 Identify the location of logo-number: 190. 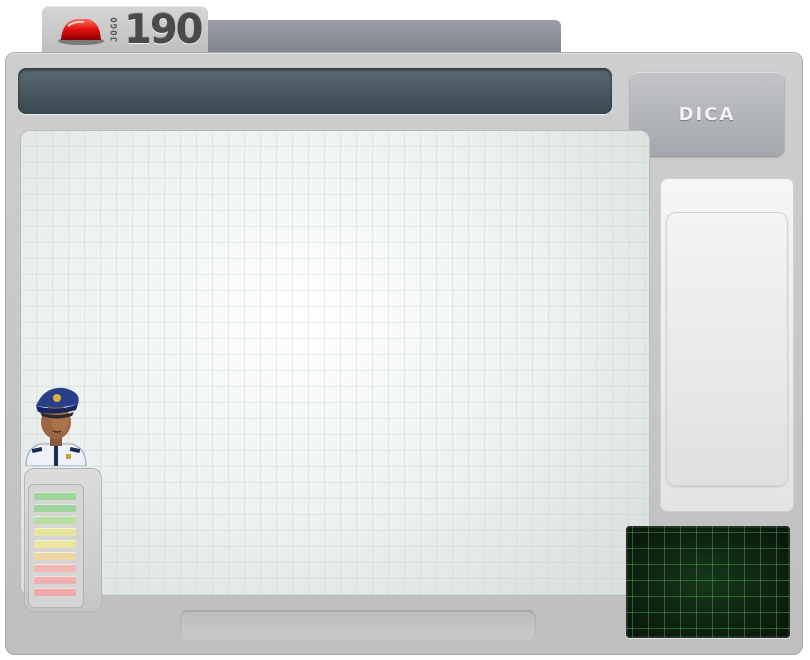
(163, 30).